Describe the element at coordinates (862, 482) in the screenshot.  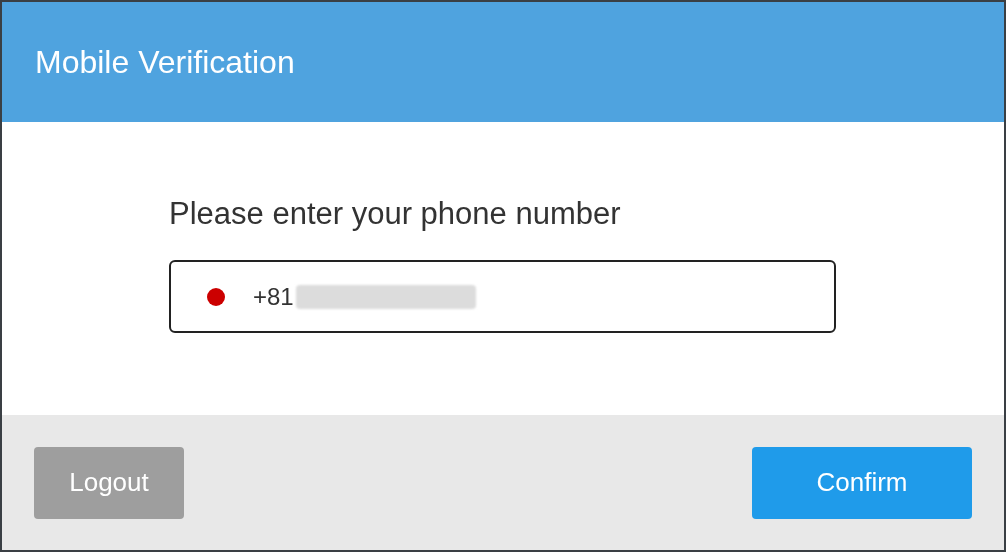
I see `confirm-button: Confirm` at that location.